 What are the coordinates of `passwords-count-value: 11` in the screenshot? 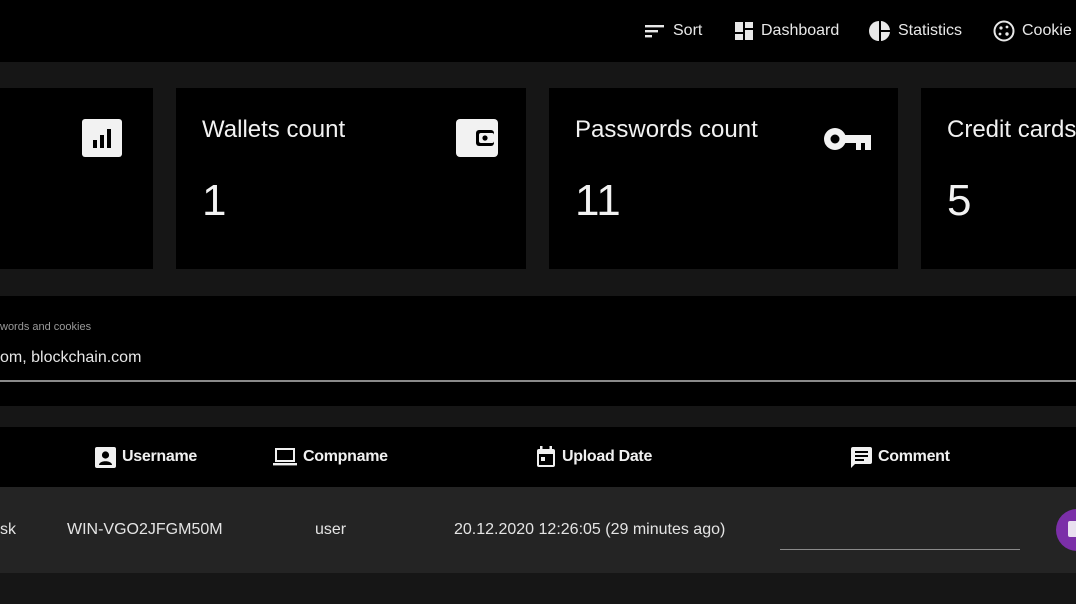 It's located at (598, 200).